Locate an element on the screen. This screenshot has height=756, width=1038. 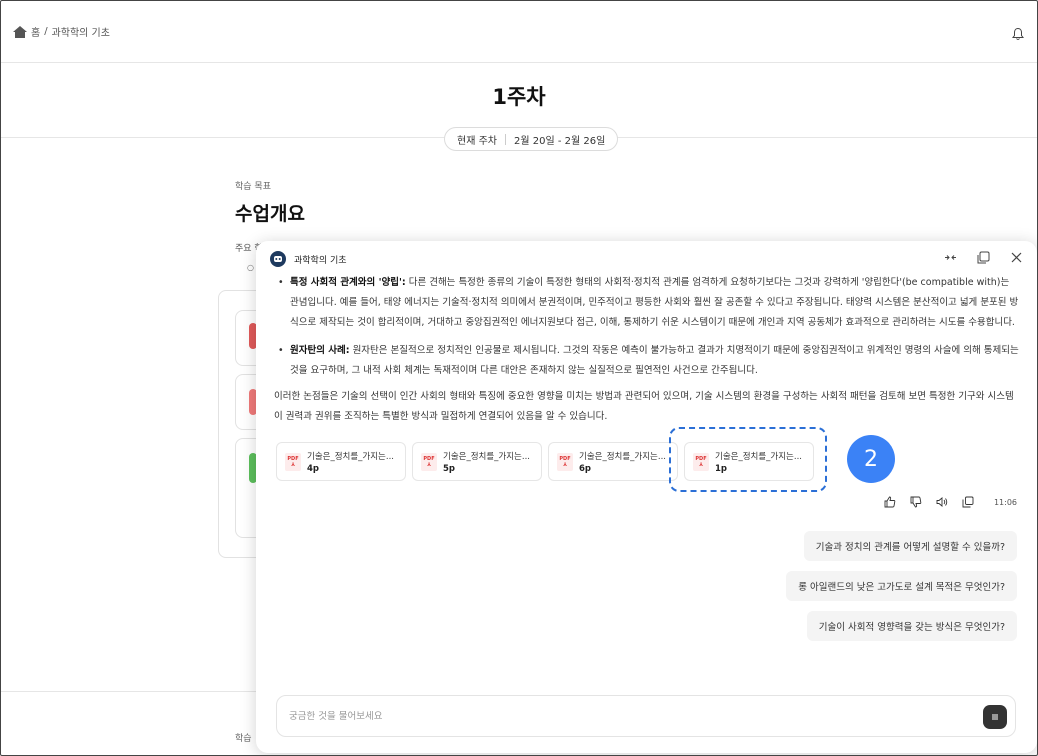
bell-icon is located at coordinates (1018, 34).